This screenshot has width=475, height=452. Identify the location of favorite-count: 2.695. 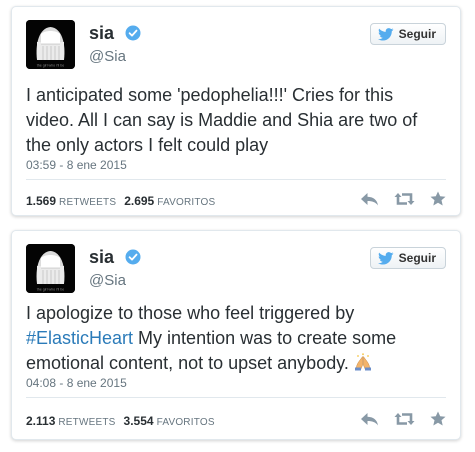
(139, 201).